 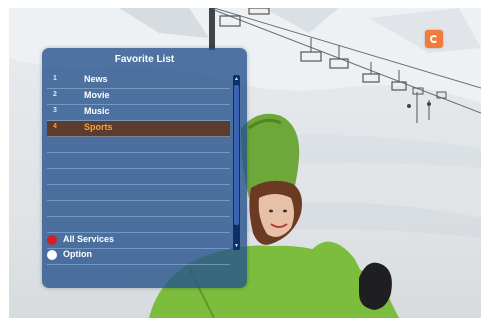 What do you see at coordinates (52, 255) in the screenshot?
I see `white-button-icon` at bounding box center [52, 255].